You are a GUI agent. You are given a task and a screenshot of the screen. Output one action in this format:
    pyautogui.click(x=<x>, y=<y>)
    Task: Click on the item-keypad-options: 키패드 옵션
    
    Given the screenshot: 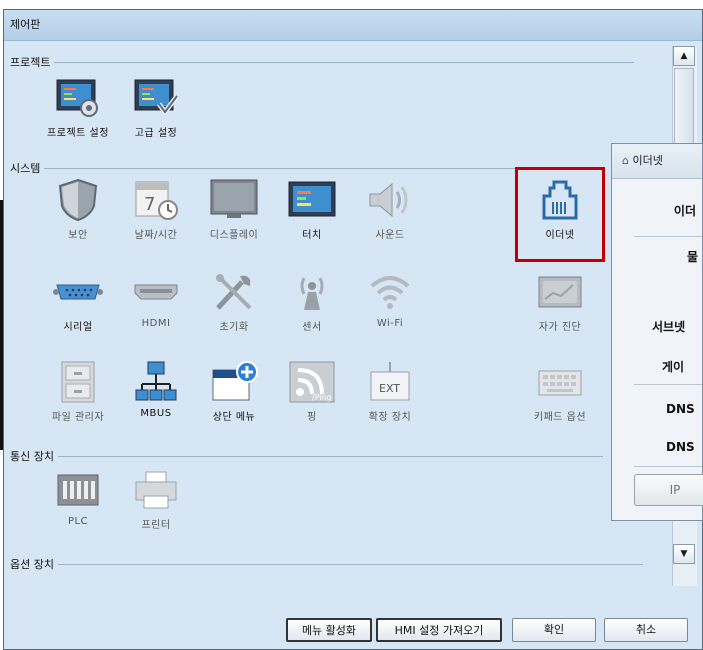 What is the action you would take?
    pyautogui.click(x=560, y=391)
    